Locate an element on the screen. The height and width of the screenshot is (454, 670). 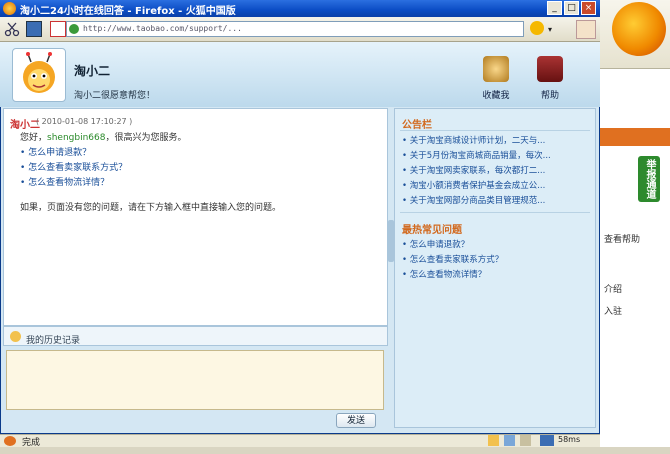
background-text: 入驻 is located at coordinates (613, 312).